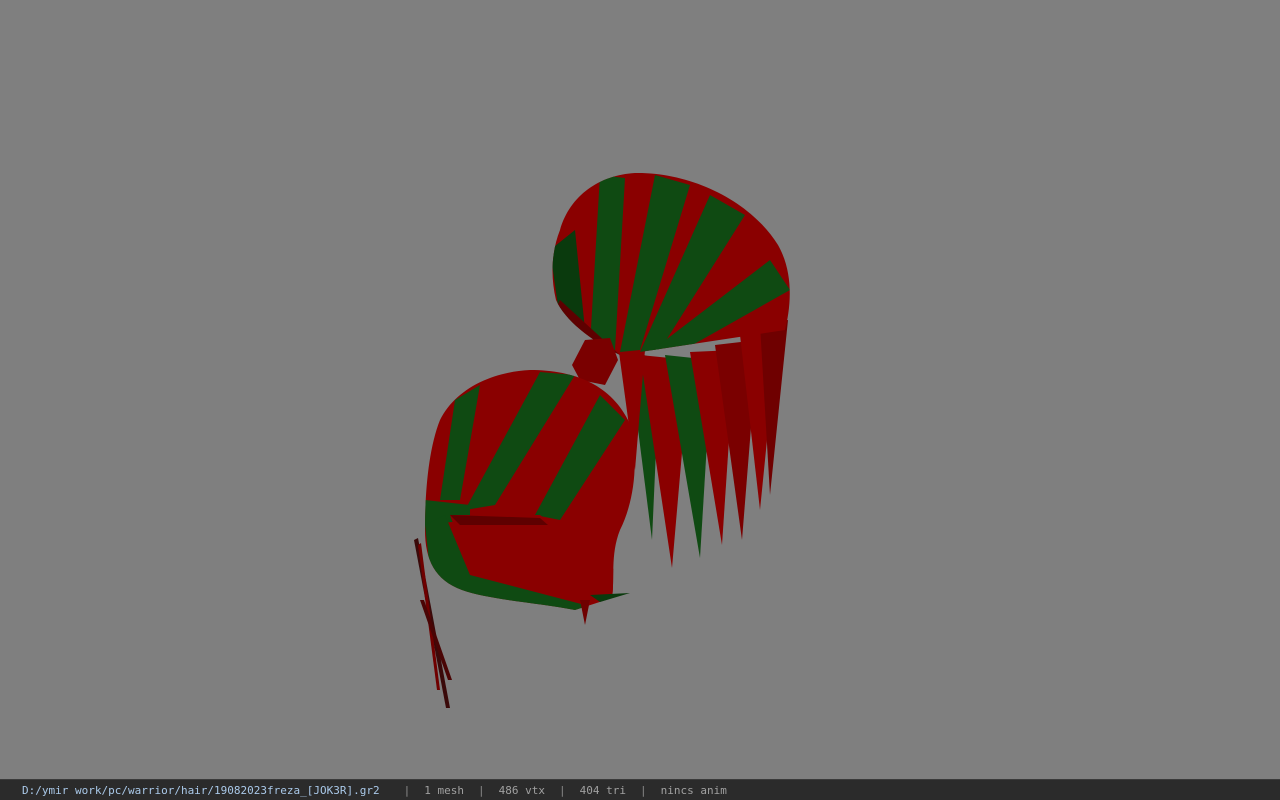 This screenshot has width=1280, height=800. What do you see at coordinates (530, 497) in the screenshot?
I see `bottom-bun` at bounding box center [530, 497].